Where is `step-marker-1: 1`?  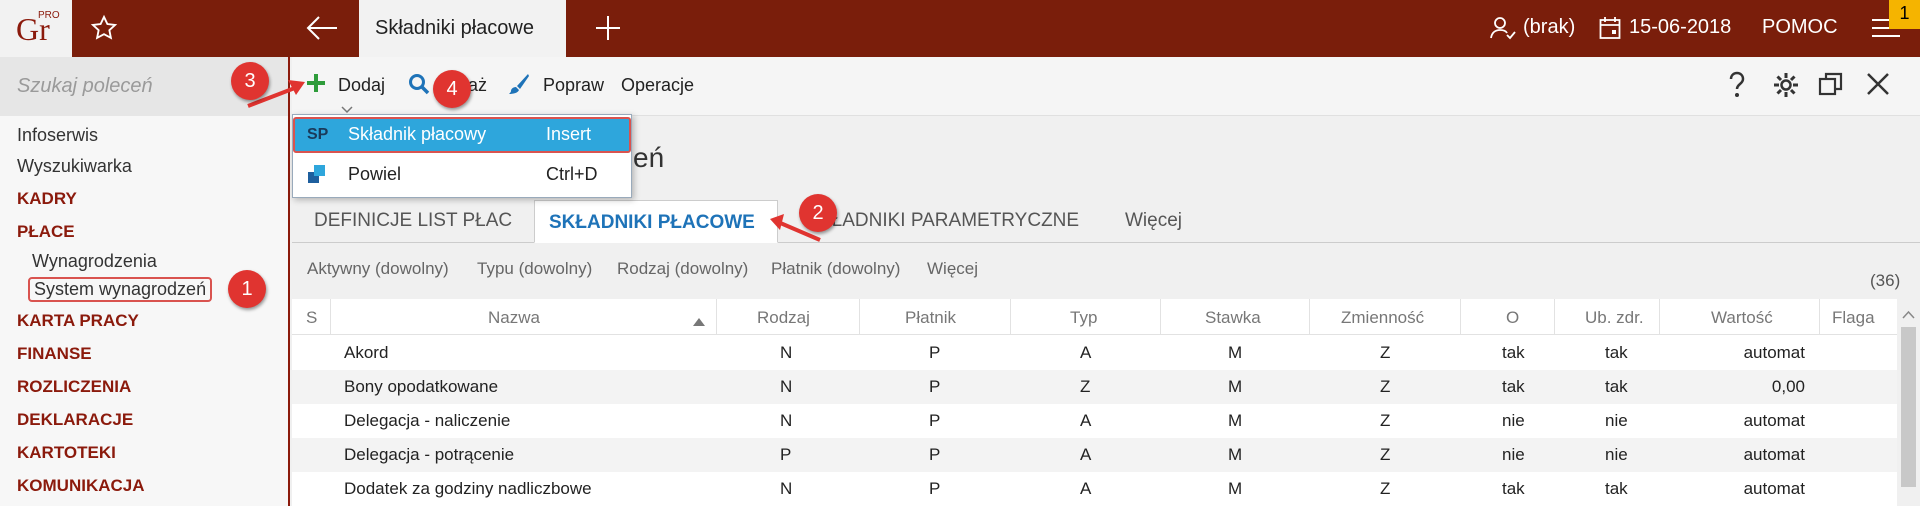 step-marker-1: 1 is located at coordinates (247, 289).